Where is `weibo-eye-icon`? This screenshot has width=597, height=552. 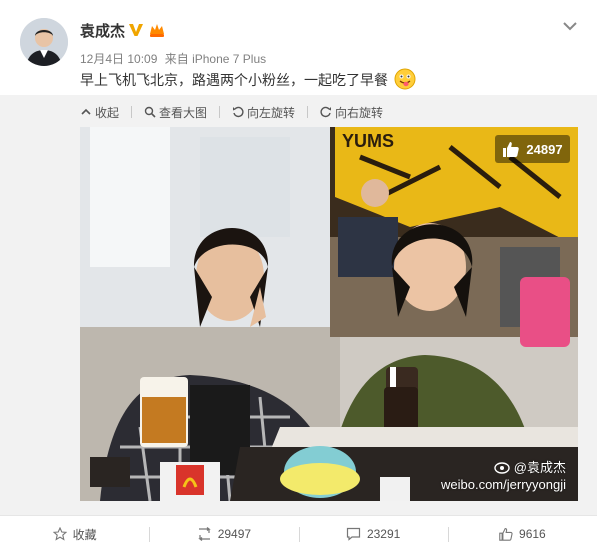
weibo-eye-icon is located at coordinates (502, 467).